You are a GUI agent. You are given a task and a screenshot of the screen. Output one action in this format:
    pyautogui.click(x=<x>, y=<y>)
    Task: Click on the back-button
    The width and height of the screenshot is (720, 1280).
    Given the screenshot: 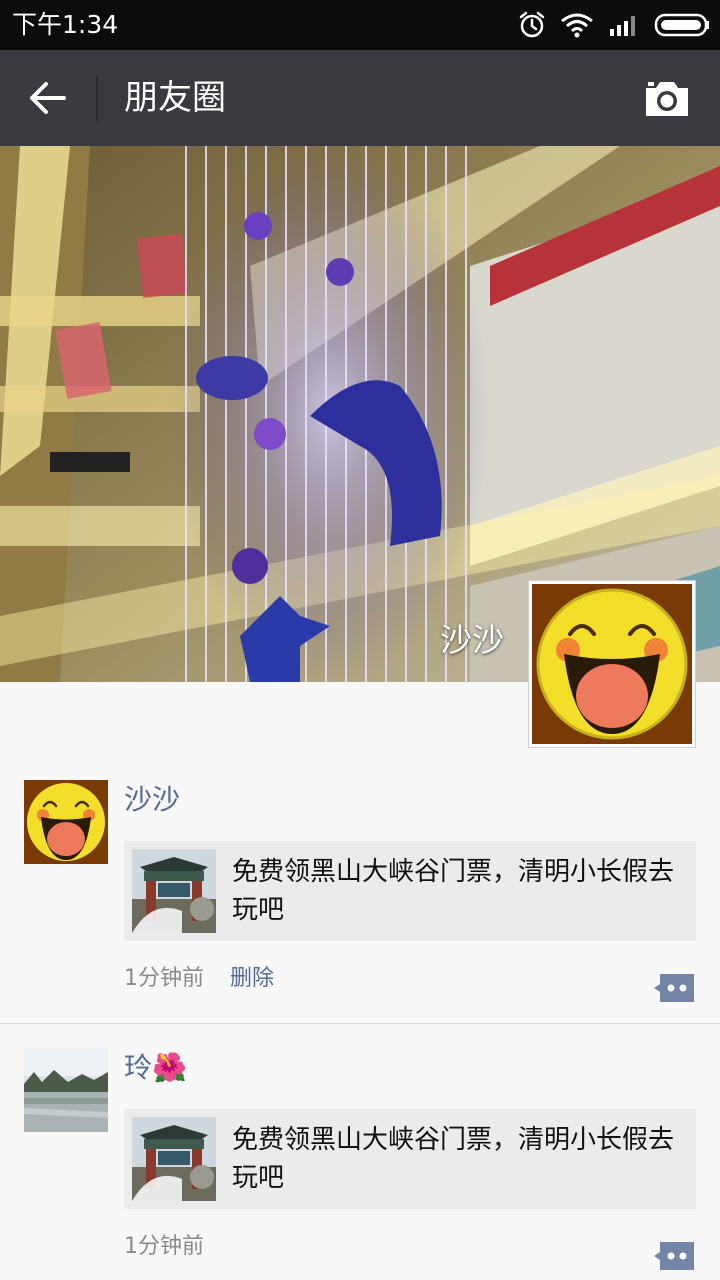 What is the action you would take?
    pyautogui.click(x=48, y=98)
    